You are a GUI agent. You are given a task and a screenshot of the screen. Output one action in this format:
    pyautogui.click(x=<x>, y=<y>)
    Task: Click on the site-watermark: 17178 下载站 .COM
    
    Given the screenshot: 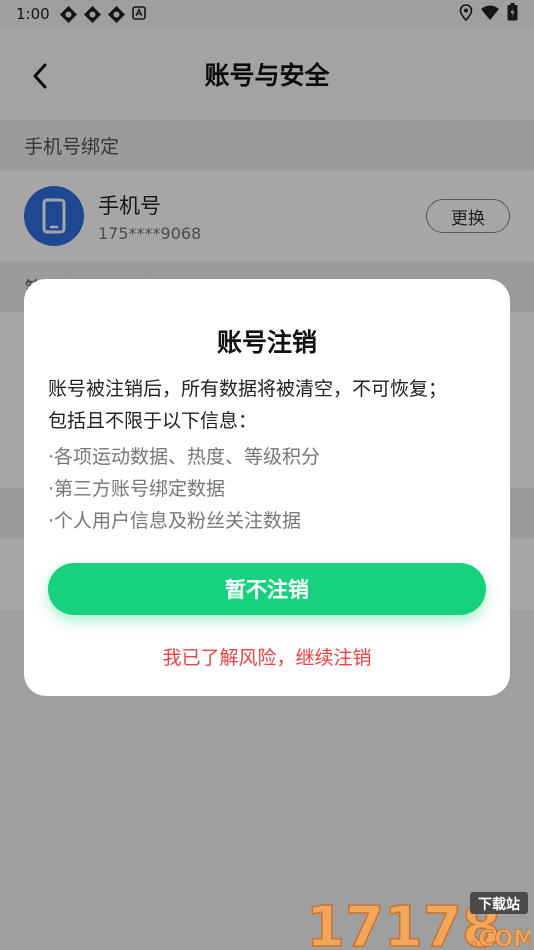 What is the action you would take?
    pyautogui.click(x=419, y=919)
    